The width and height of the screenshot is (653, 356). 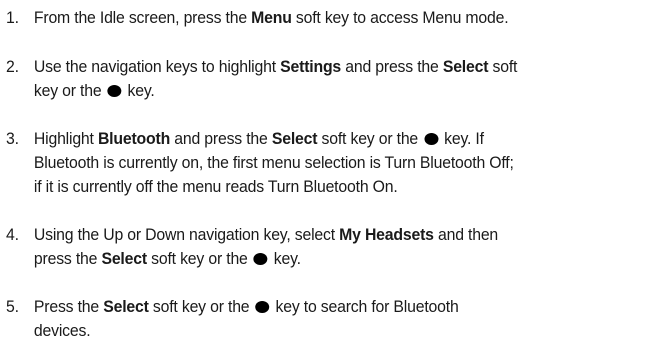 I want to click on key-label: Bluetooth, so click(x=134, y=138).